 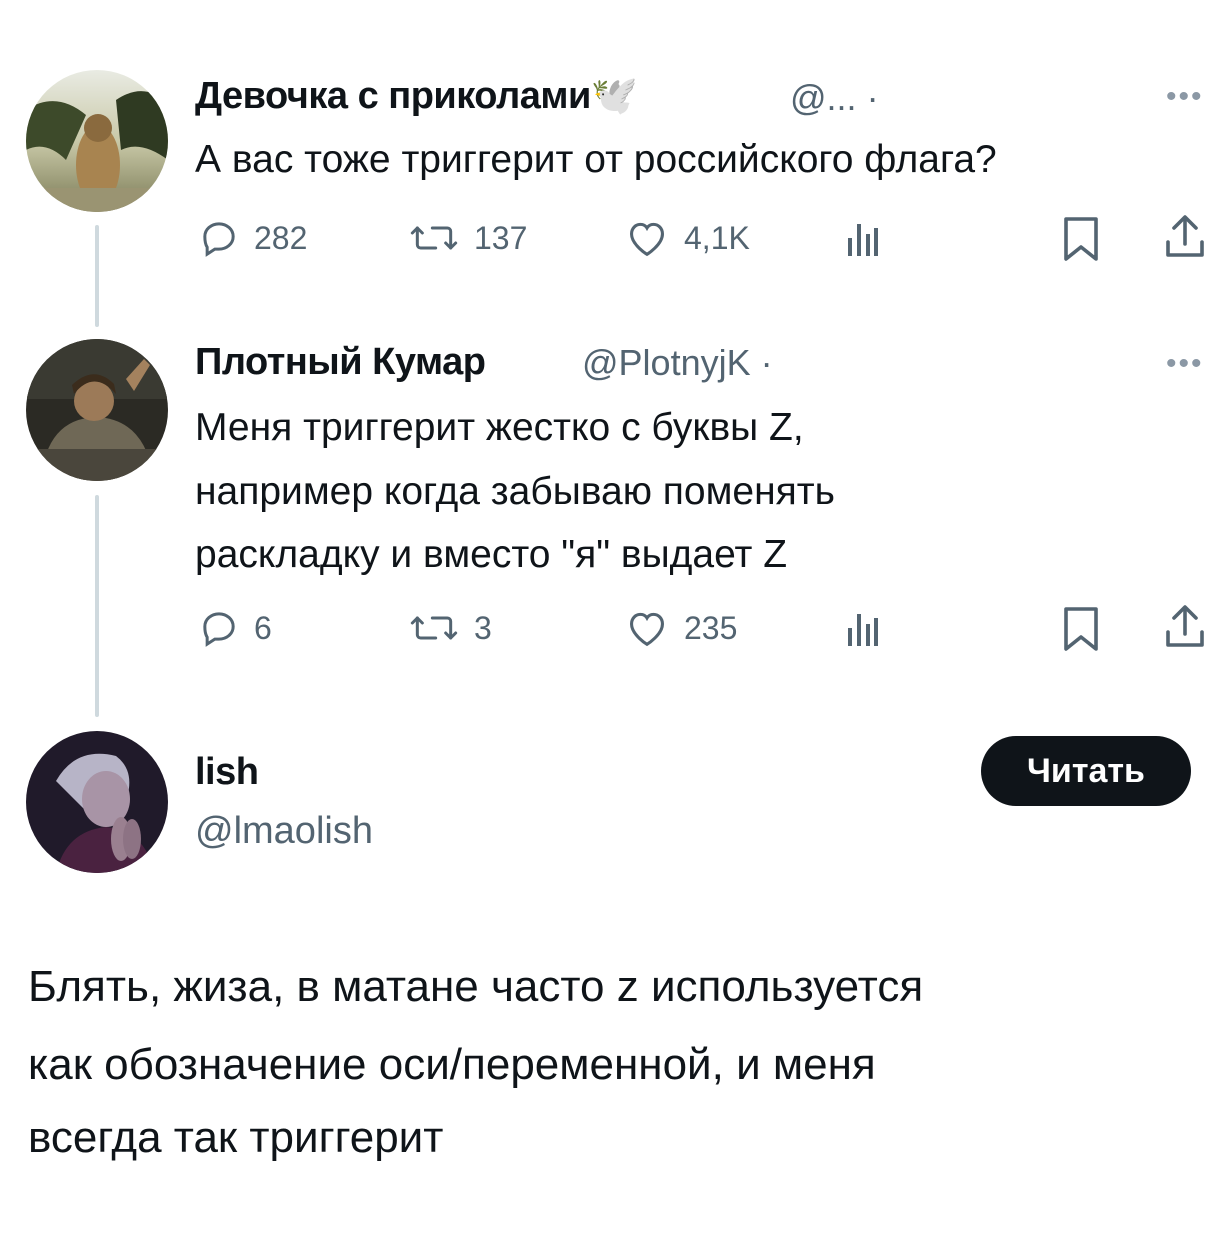 I want to click on like-button: 4,1K, so click(x=687, y=238).